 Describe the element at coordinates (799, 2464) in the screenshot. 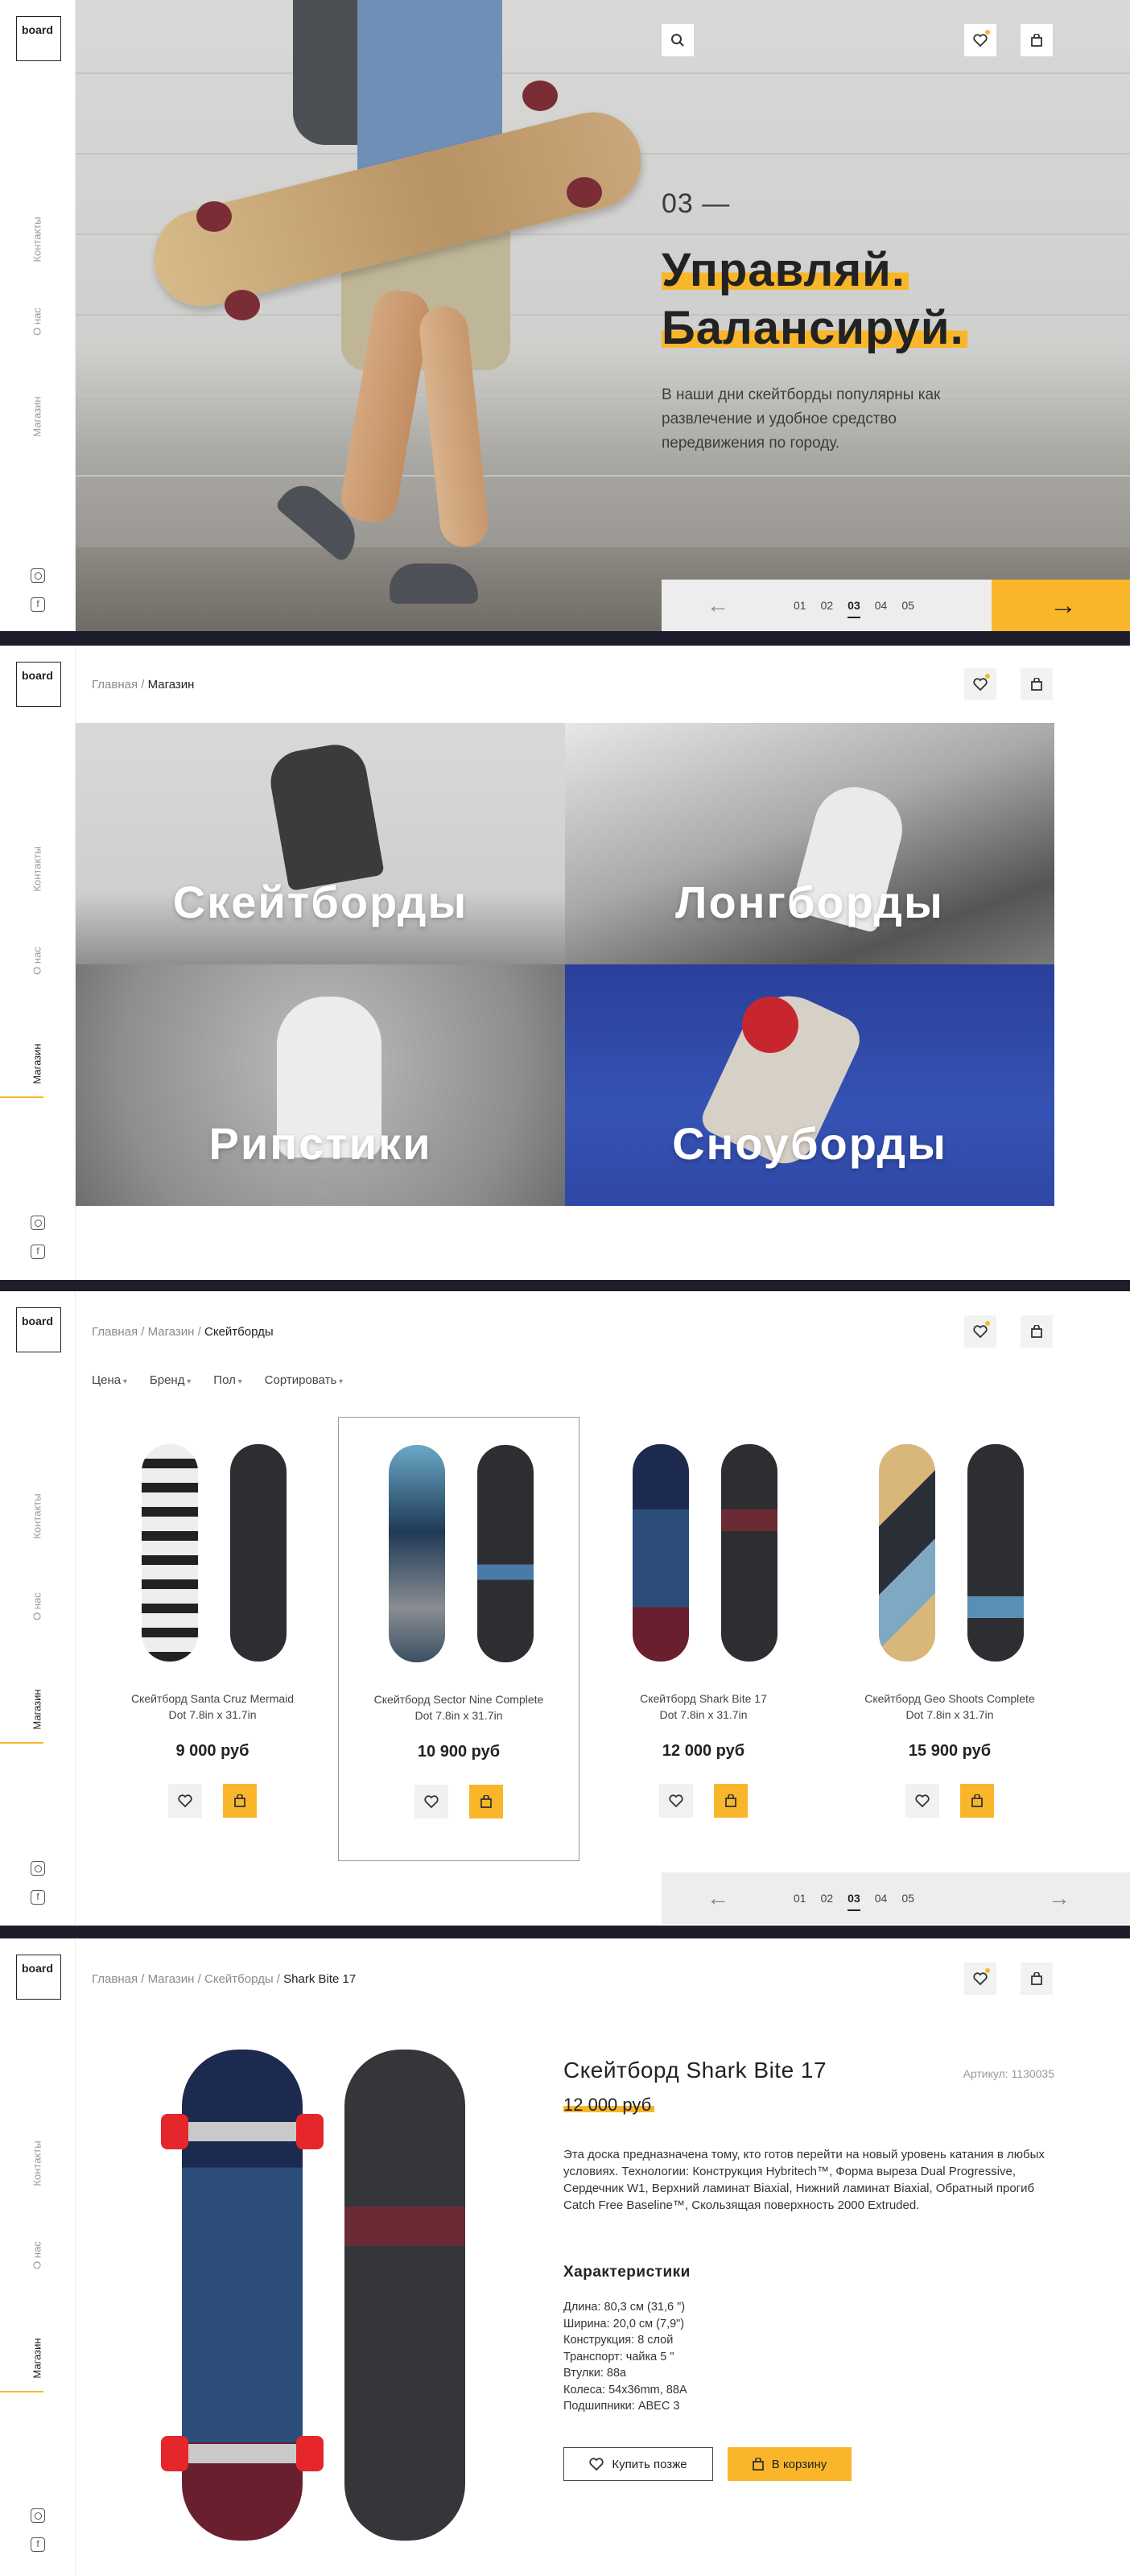

I see `add-to-cart-label: В корзину` at that location.